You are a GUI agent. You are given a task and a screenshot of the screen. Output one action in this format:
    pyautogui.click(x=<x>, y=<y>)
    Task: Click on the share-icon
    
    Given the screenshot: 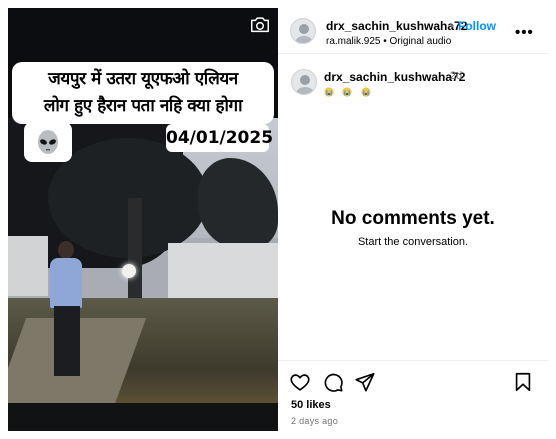 What is the action you would take?
    pyautogui.click(x=365, y=382)
    